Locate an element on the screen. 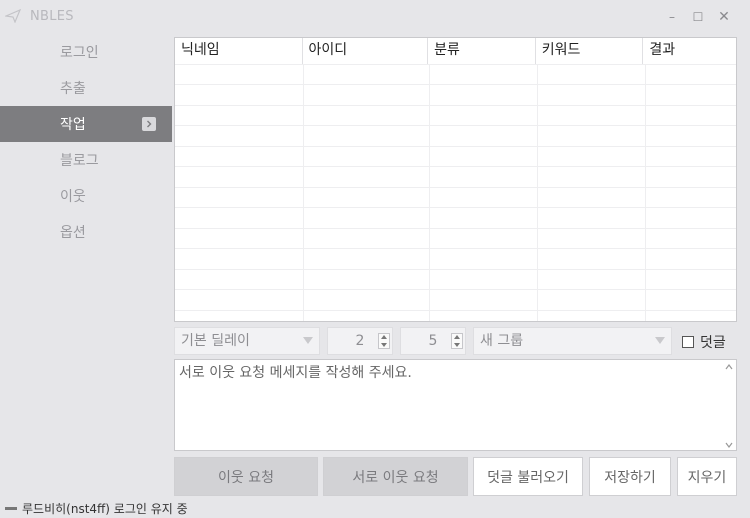  title-bar: NBLES – ☐ ✕ is located at coordinates (375, 18).